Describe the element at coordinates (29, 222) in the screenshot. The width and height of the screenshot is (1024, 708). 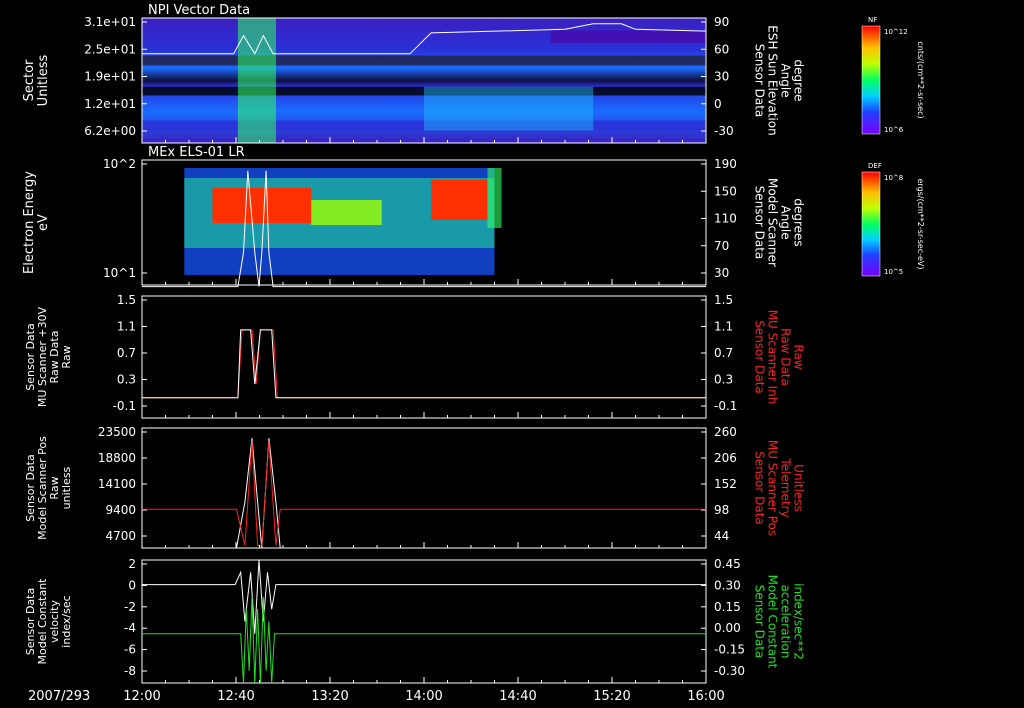
I see `left-axis-label: Electron Energy` at that location.